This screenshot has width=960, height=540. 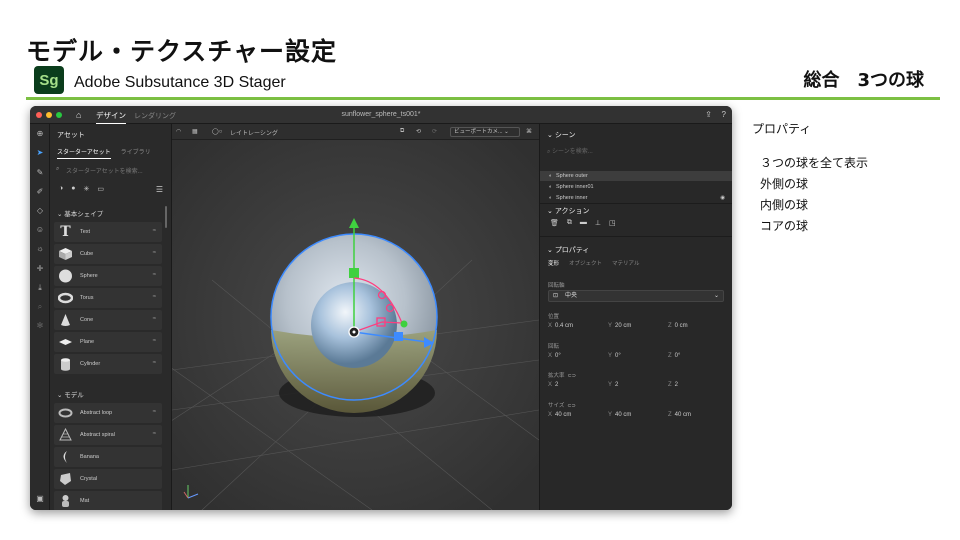 What do you see at coordinates (108, 479) in the screenshot?
I see `asset-item-crystal: Crystal` at bounding box center [108, 479].